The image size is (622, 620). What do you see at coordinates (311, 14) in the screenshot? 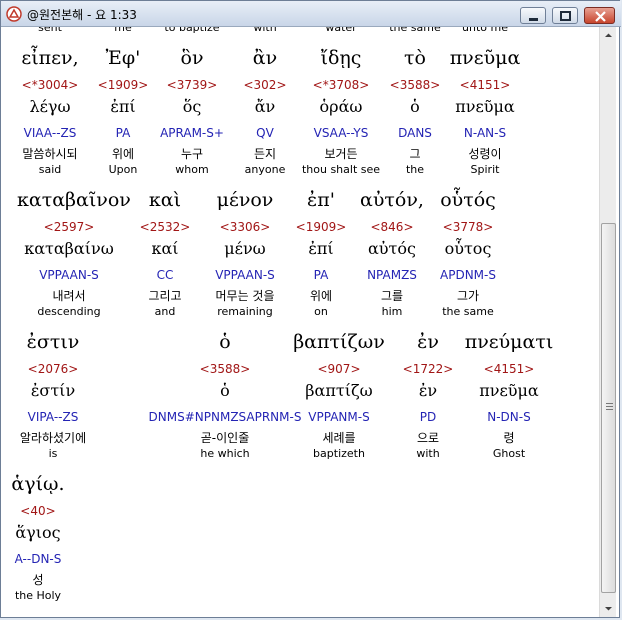
I see `title-bar: @원전본해 - 요 1:33` at bounding box center [311, 14].